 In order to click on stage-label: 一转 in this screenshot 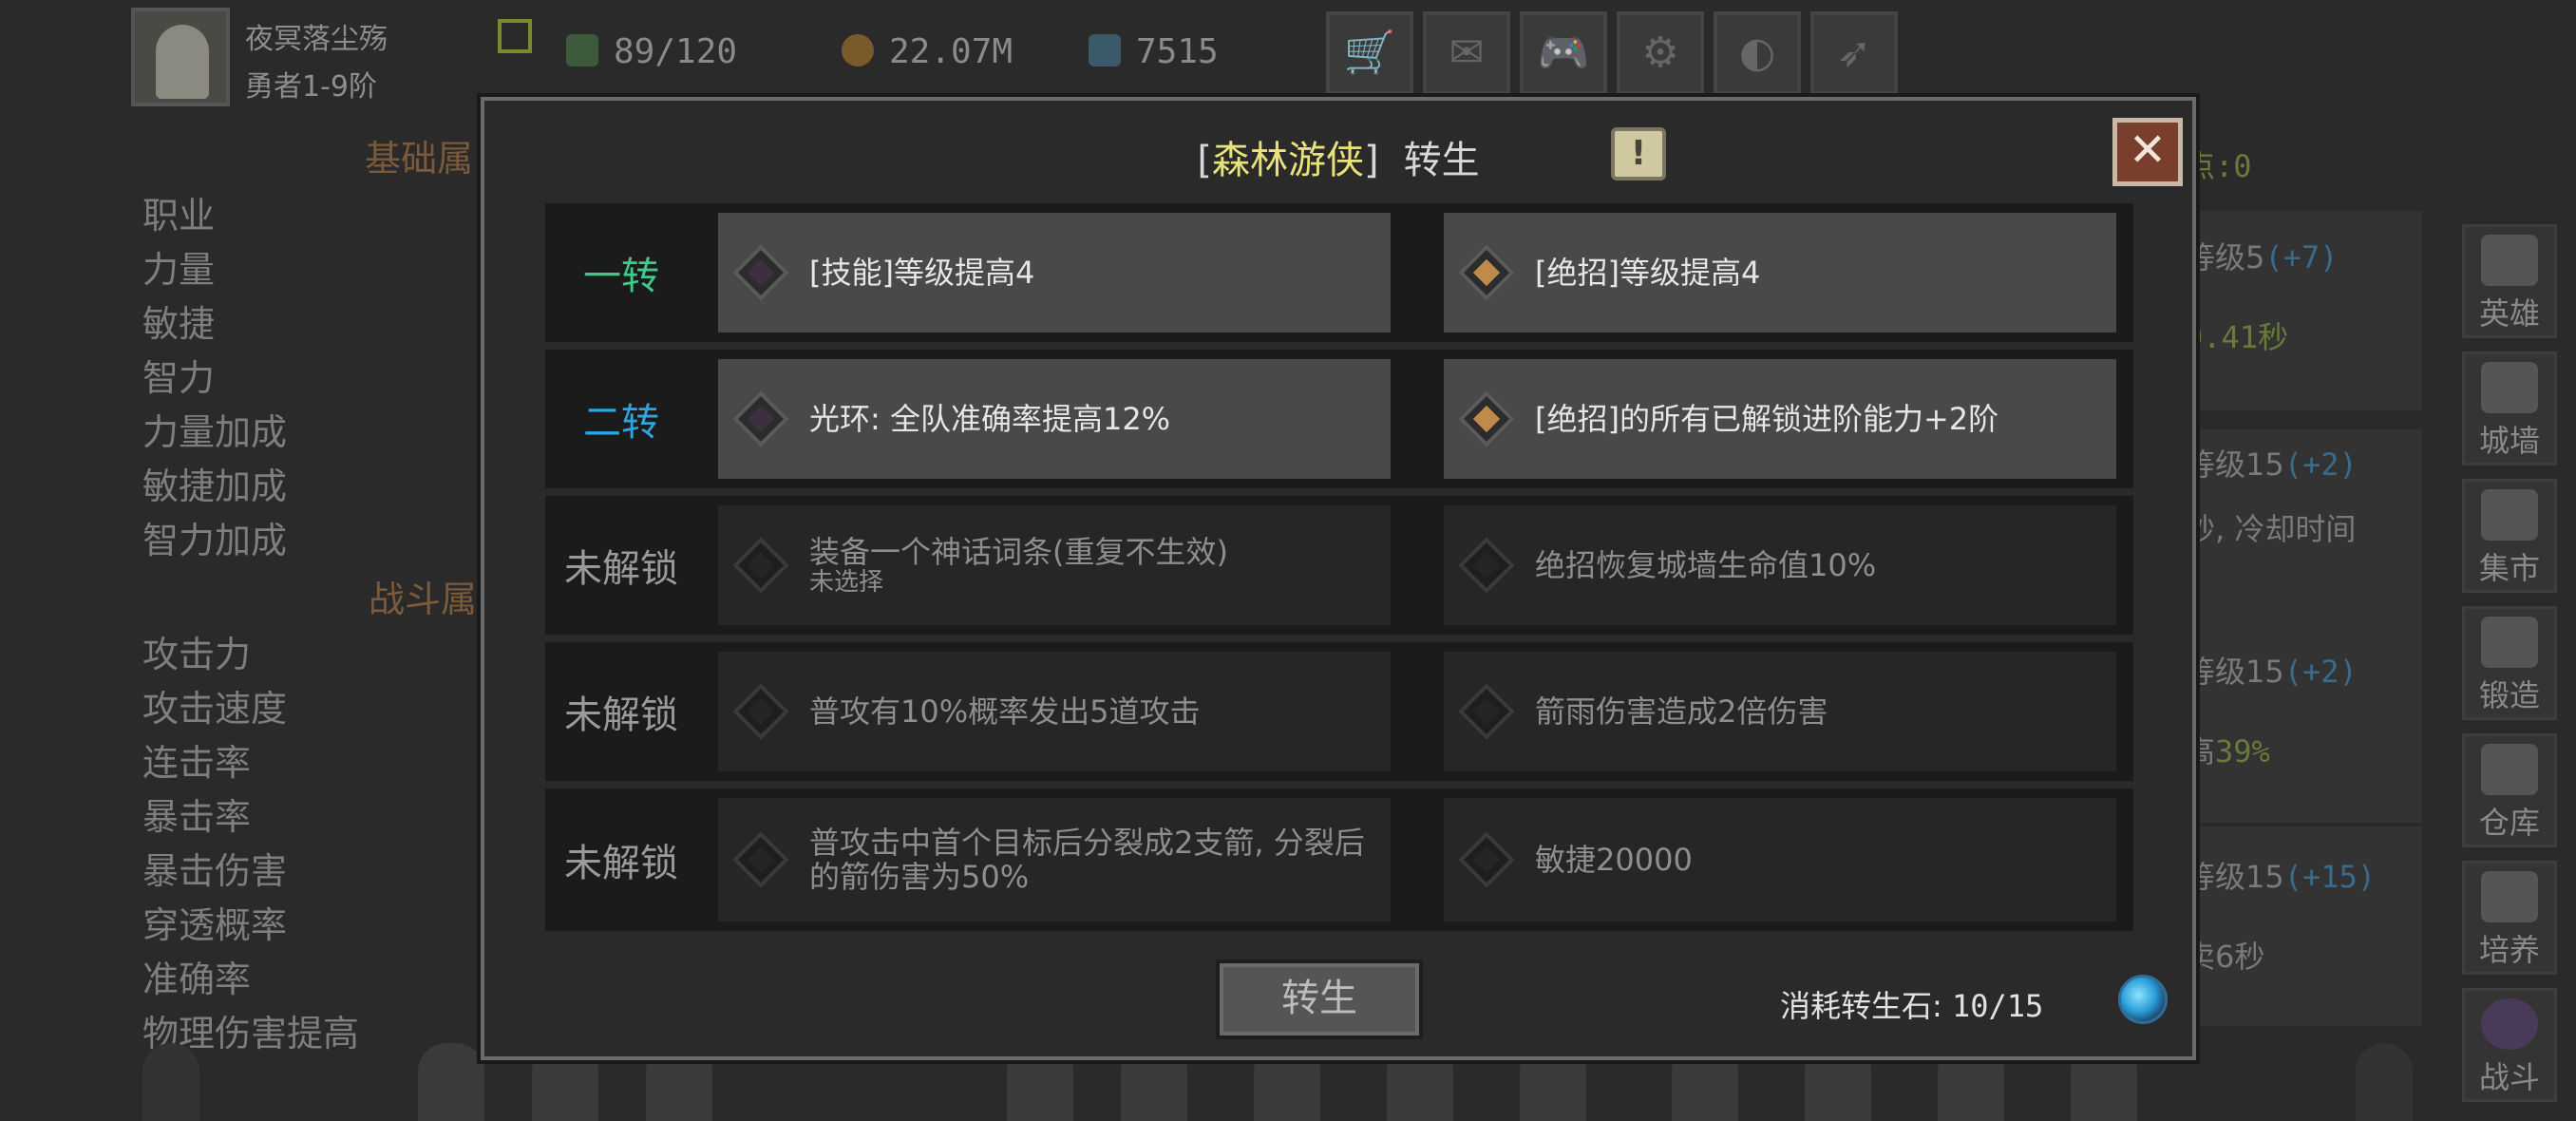, I will do `click(621, 276)`.